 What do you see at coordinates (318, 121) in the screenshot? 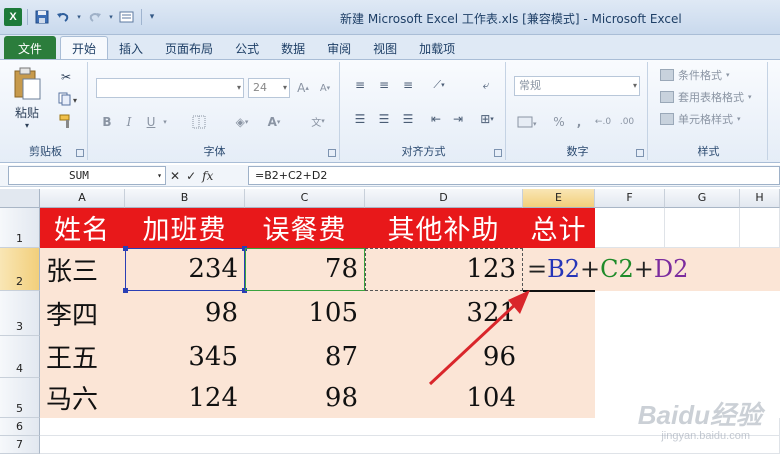
I see `phonetic-icon: 文 ▾` at bounding box center [318, 121].